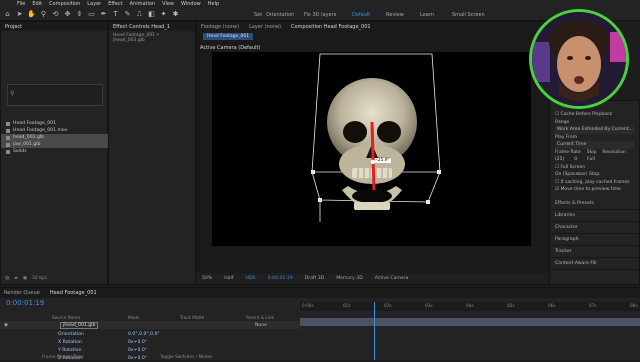  I want to click on hand-tool-icon: ✋, so click(31, 14).